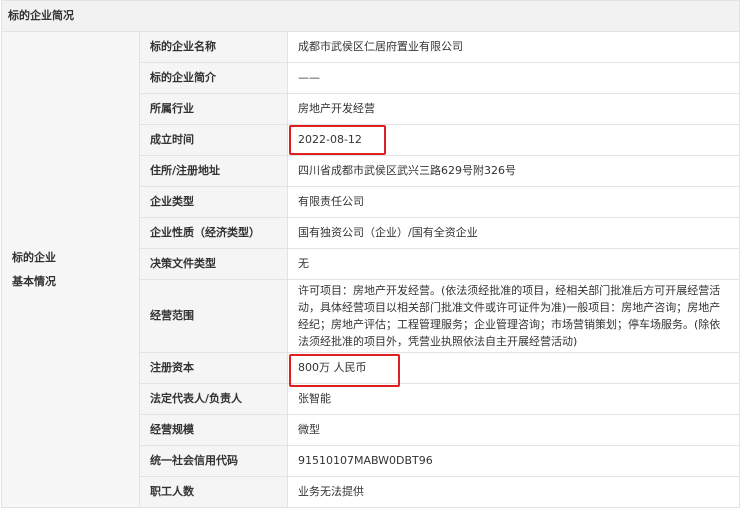 This screenshot has width=740, height=512. Describe the element at coordinates (513, 233) in the screenshot. I see `row-value: 国有独资公司（企业）/国有全资企业` at that location.